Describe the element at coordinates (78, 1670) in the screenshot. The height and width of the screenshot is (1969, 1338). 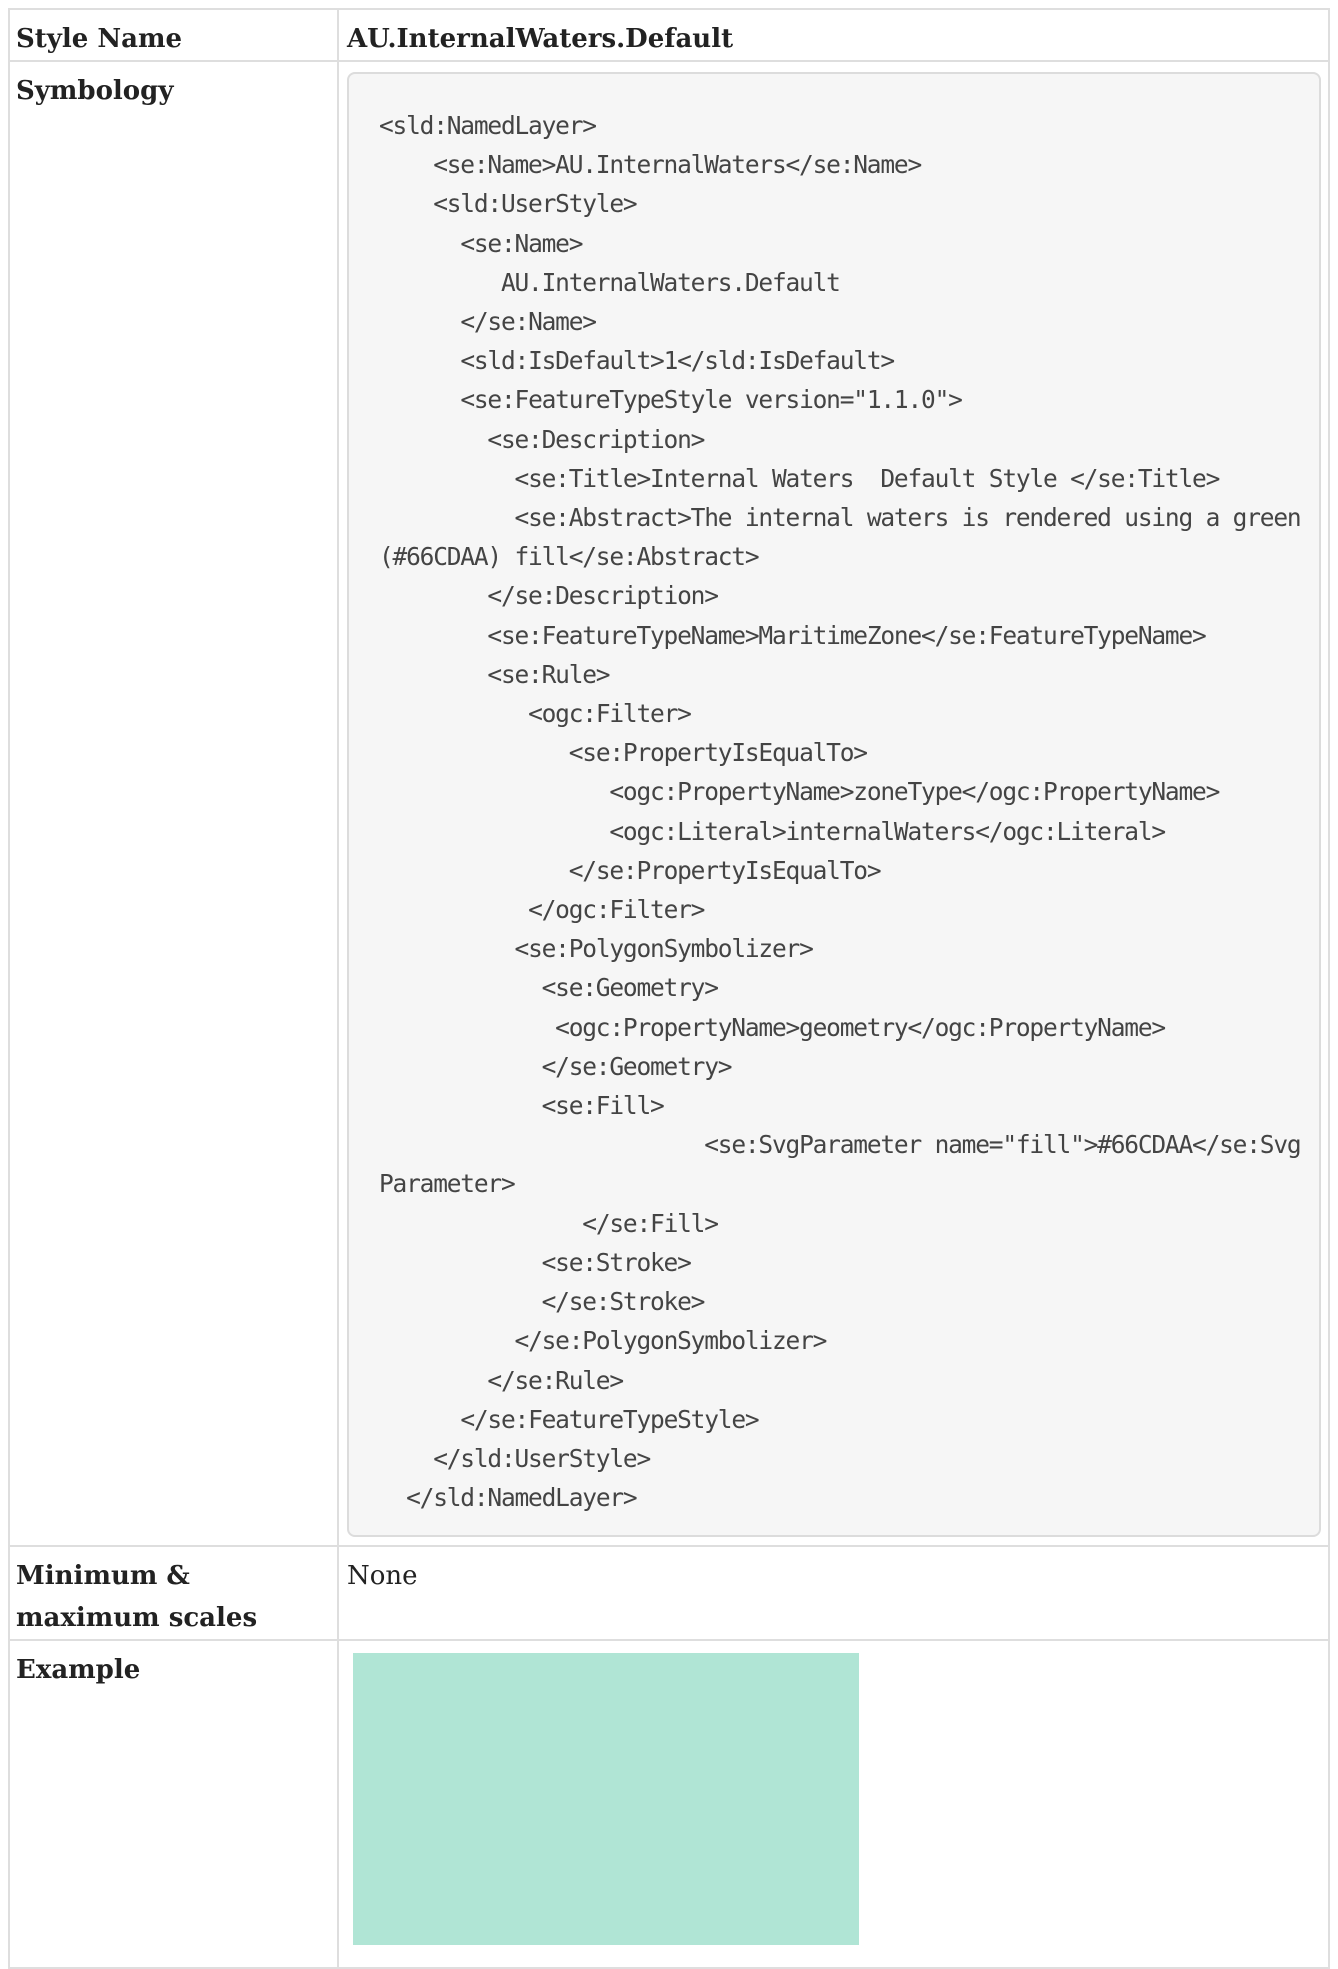
I see `example-label: Example` at that location.